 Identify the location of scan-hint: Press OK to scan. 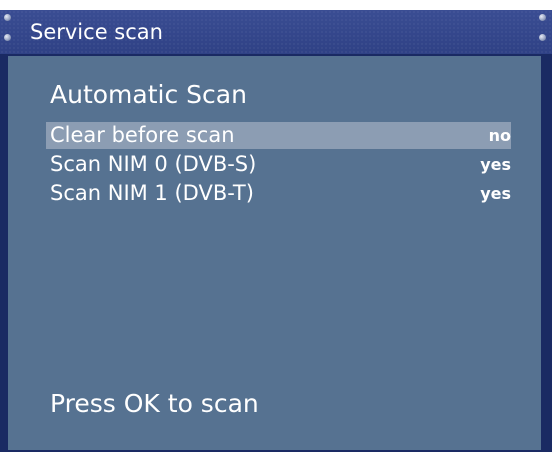
(154, 403).